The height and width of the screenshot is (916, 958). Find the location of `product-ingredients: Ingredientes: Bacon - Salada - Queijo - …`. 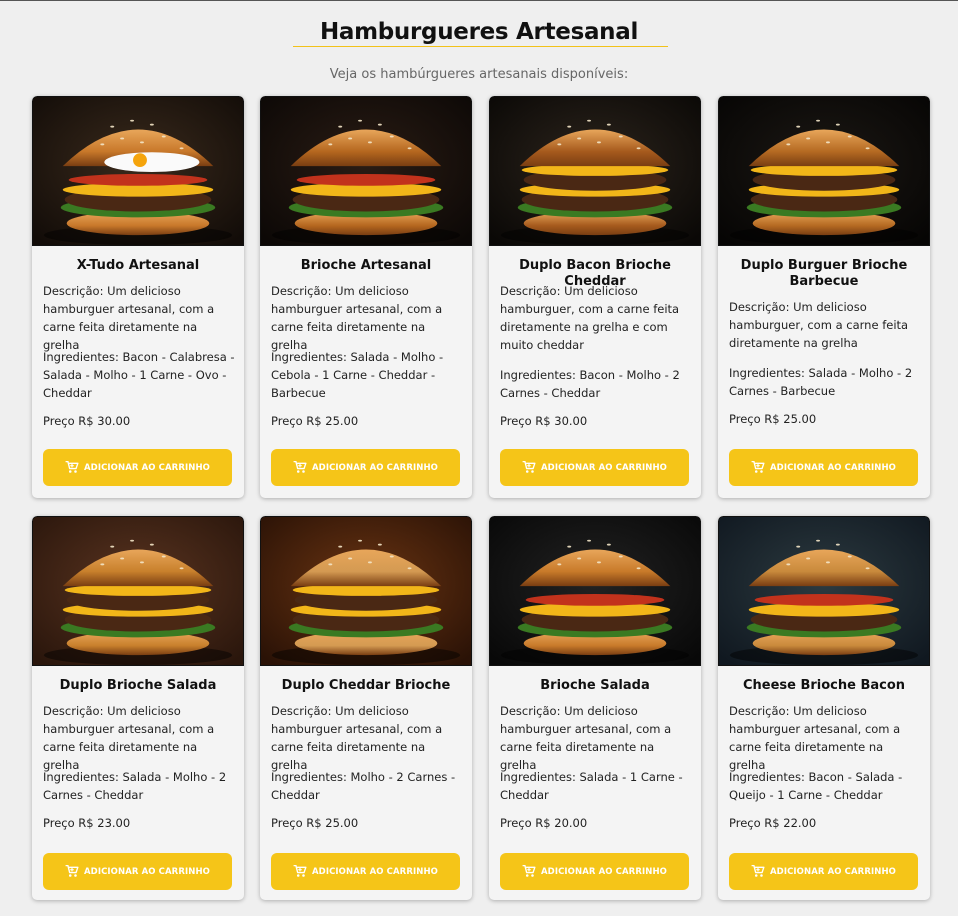

product-ingredients: Ingredientes: Bacon - Salada - Queijo - … is located at coordinates (816, 786).